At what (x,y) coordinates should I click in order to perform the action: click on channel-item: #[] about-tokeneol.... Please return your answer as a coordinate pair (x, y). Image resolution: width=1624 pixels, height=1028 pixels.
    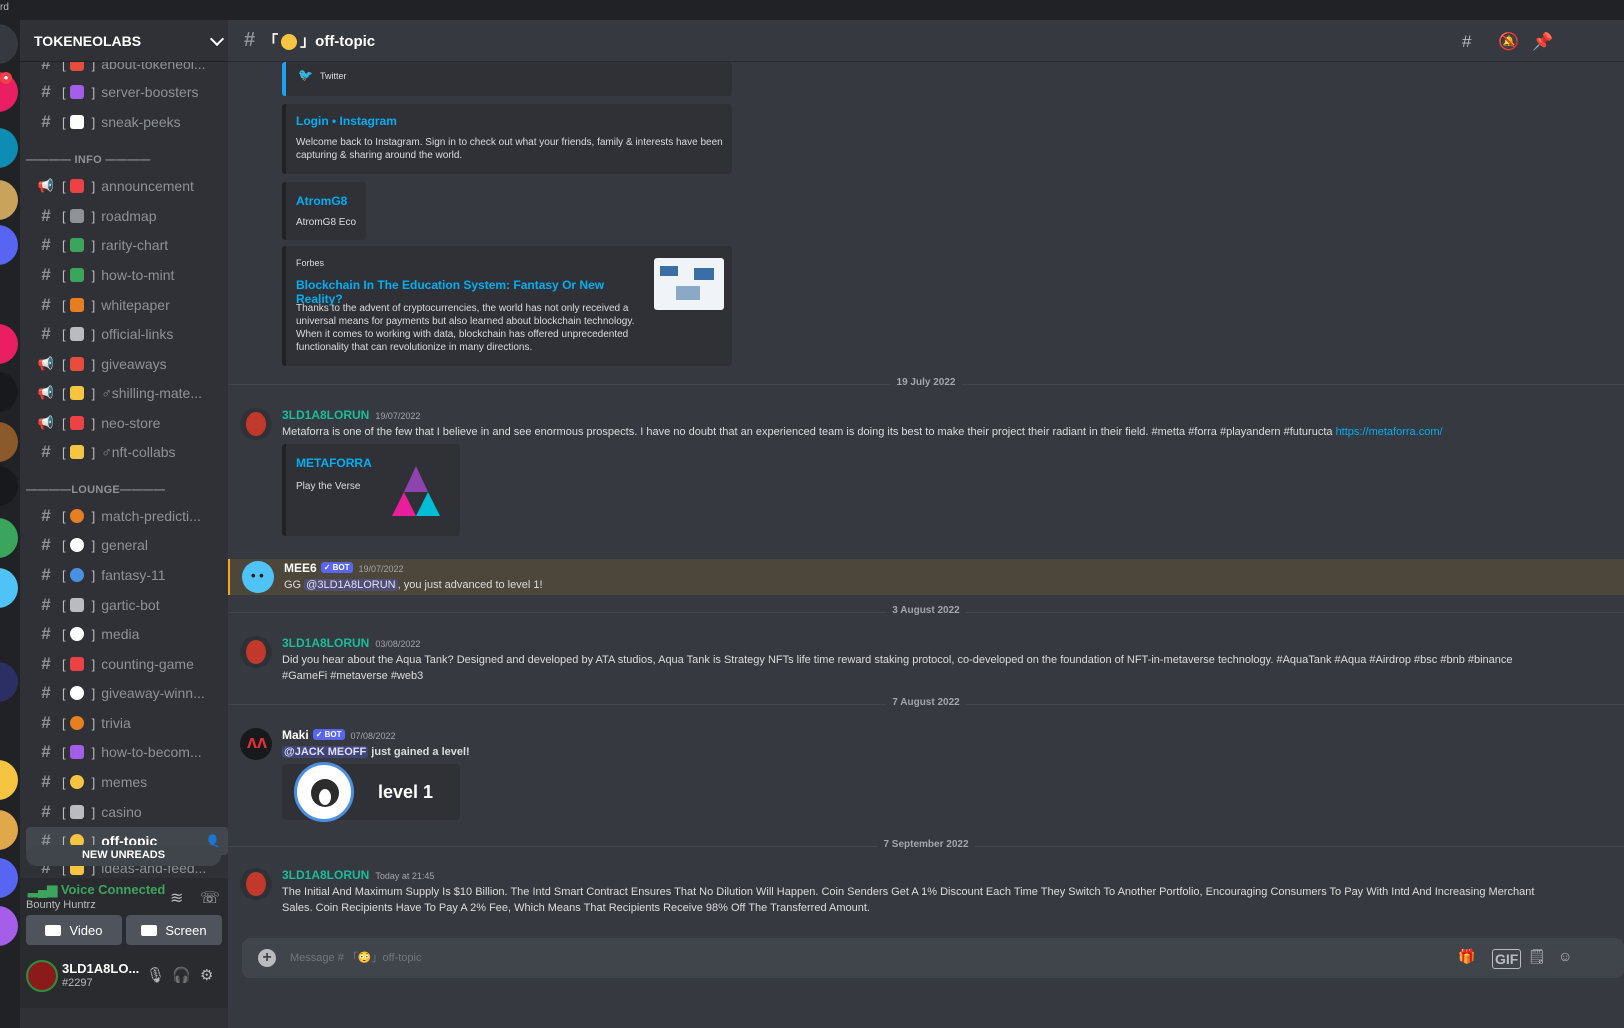
    Looking at the image, I should click on (127, 70).